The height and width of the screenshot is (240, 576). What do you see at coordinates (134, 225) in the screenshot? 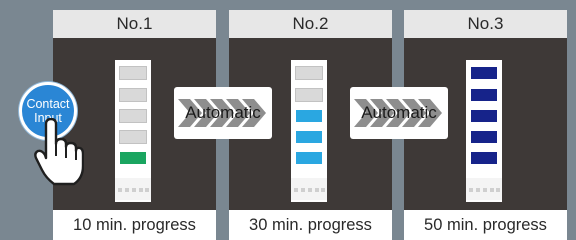
I see `panel-caption: 10 min. progress` at bounding box center [134, 225].